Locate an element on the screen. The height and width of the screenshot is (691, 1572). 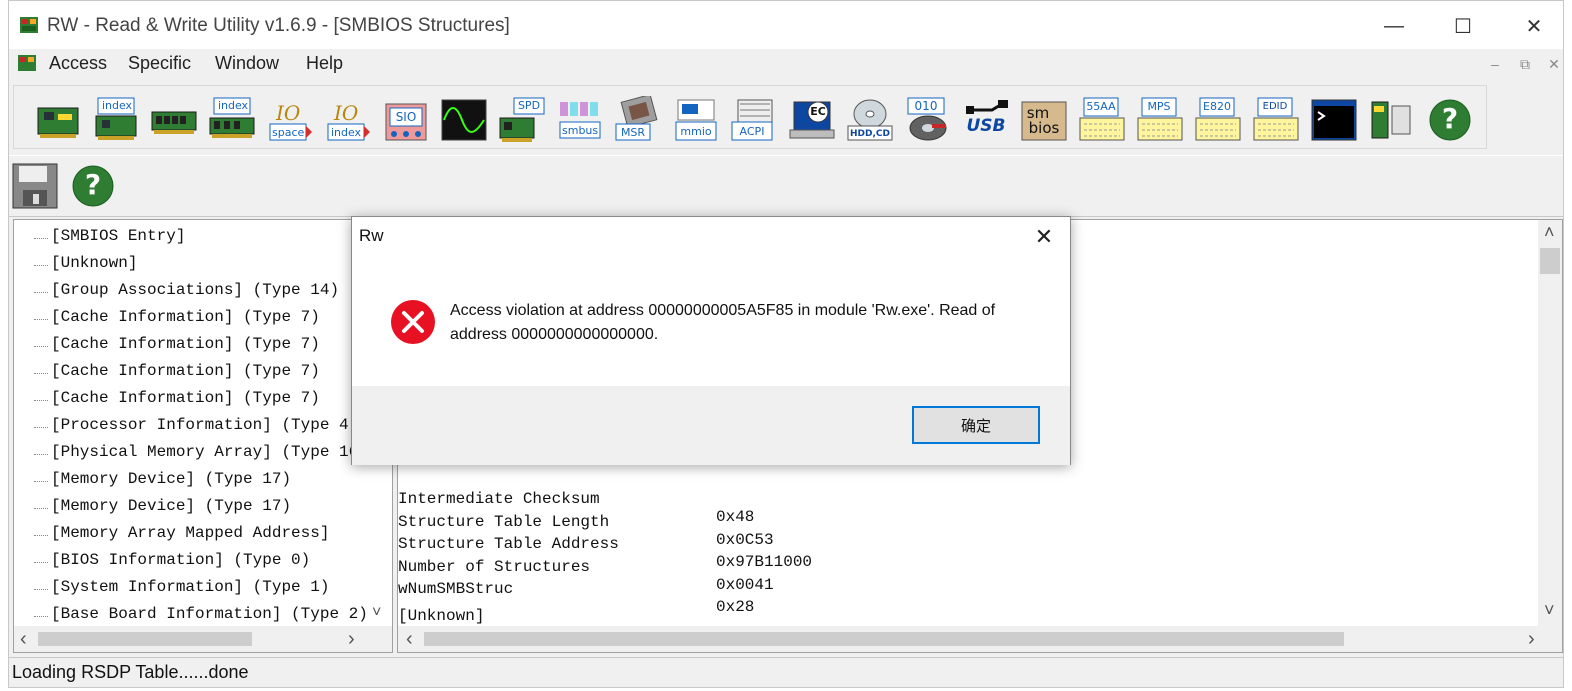
pci-index-button: index is located at coordinates (116, 120).